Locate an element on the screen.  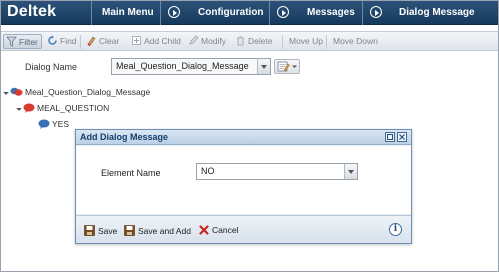
filter-button: Filter is located at coordinates (22, 41).